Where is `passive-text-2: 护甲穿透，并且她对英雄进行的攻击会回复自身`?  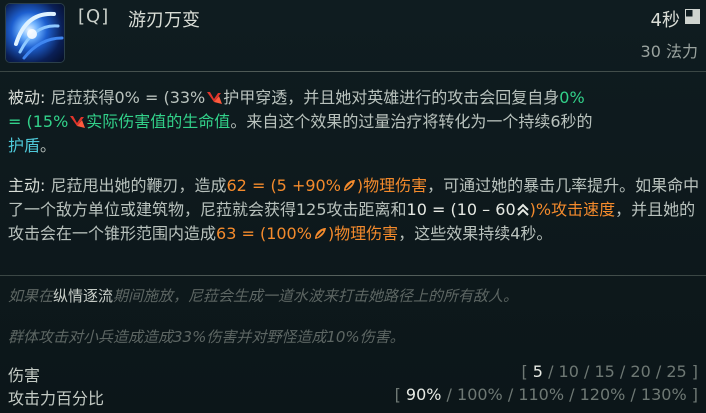
passive-text-2: 护甲穿透，并且她对英雄进行的攻击会回复自身 is located at coordinates (391, 97).